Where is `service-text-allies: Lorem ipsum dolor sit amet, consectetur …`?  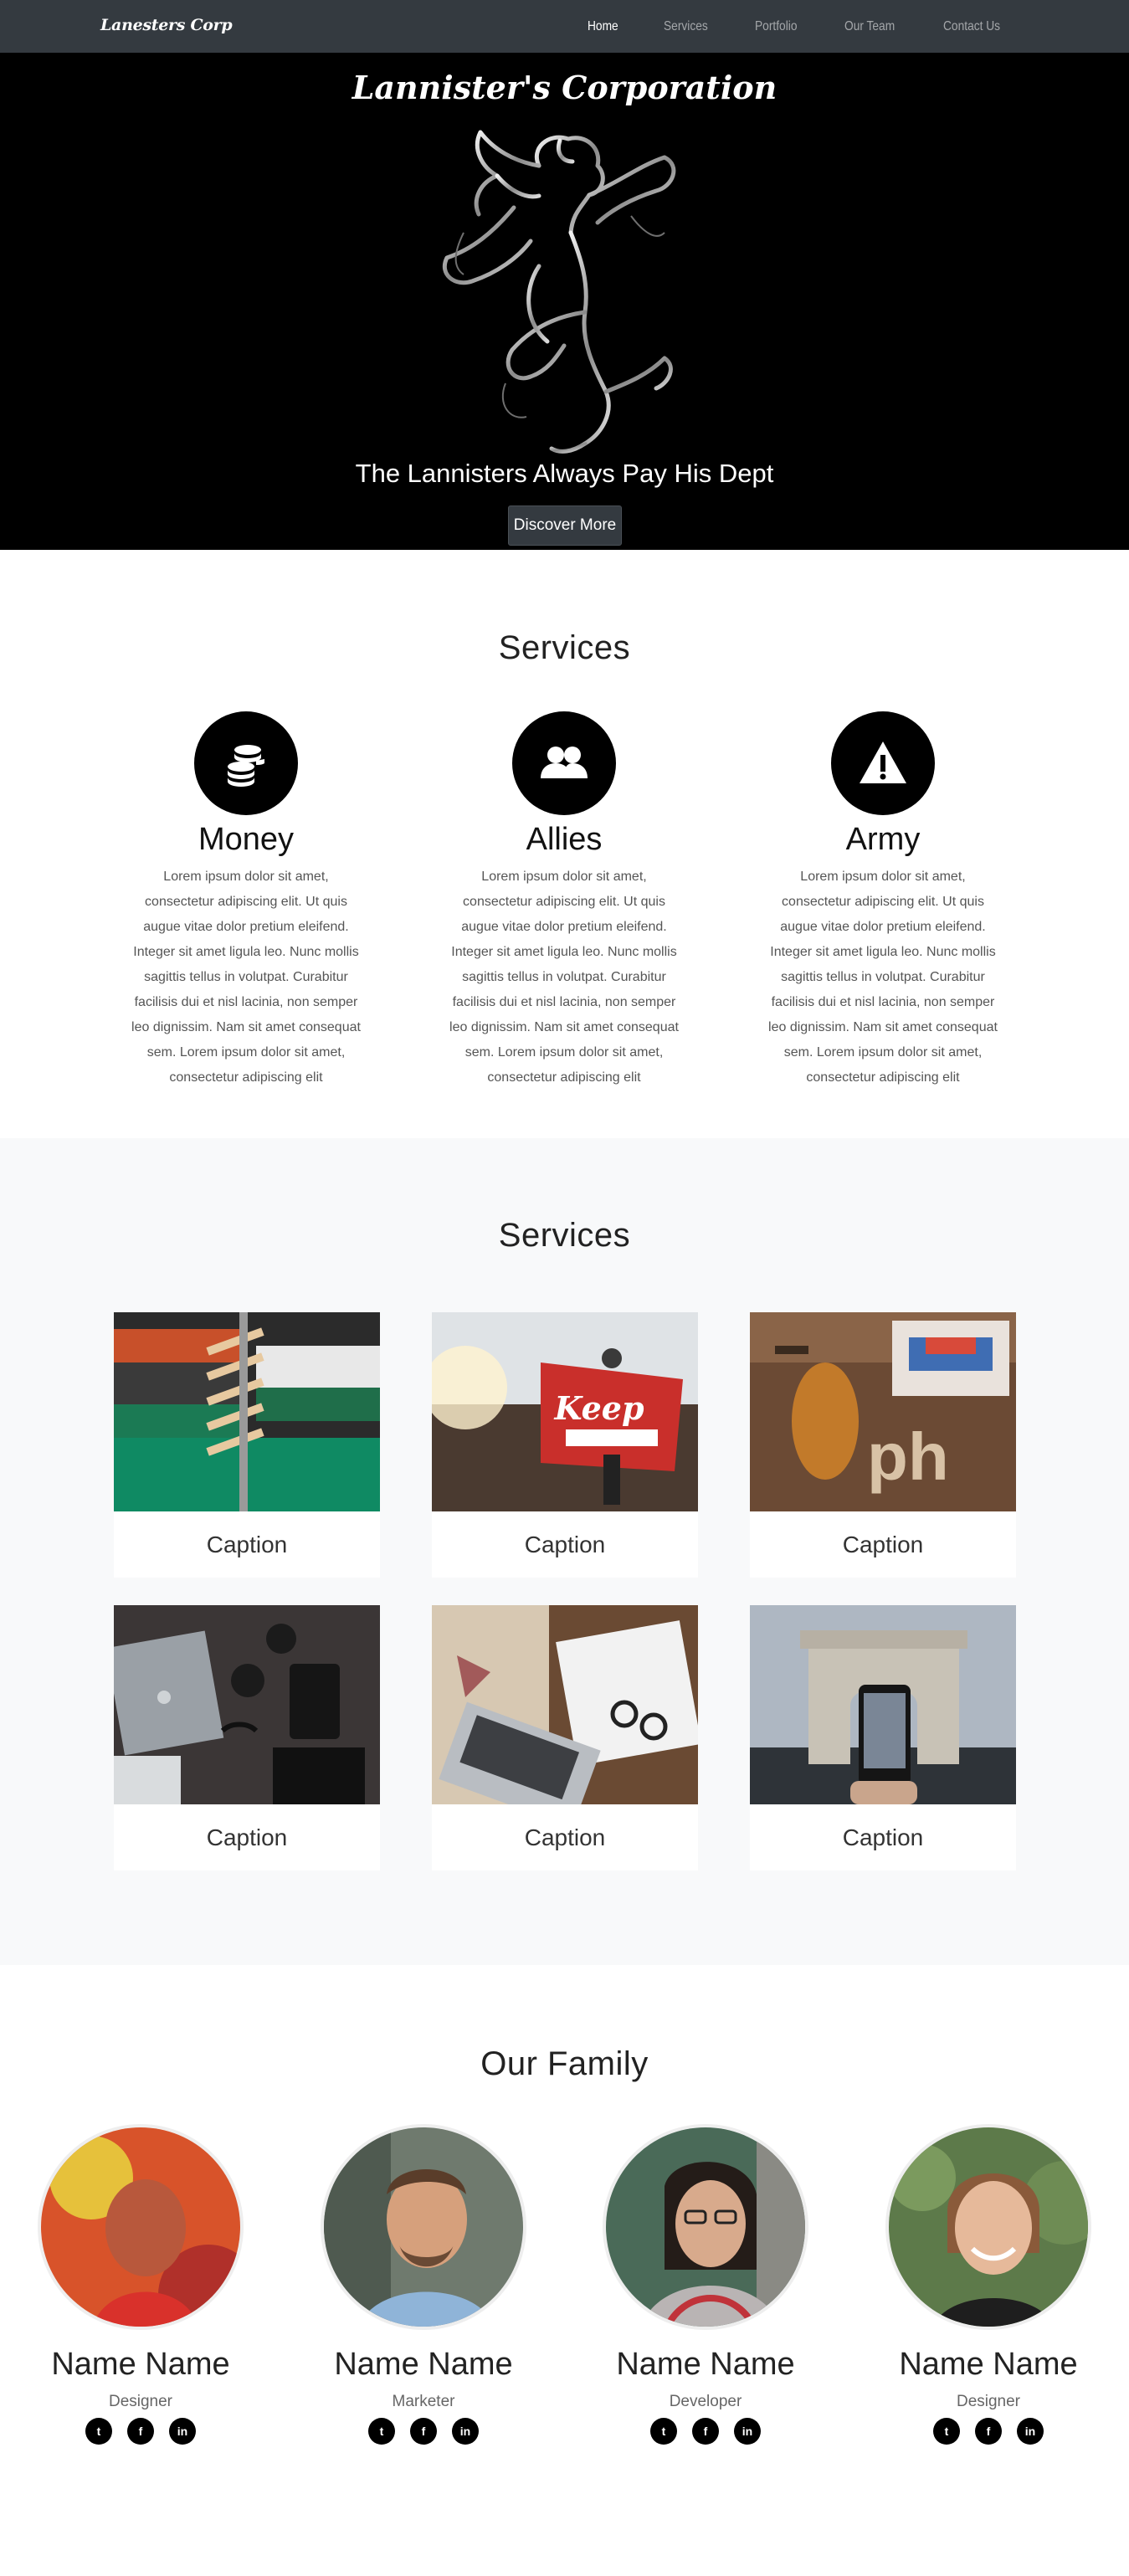 service-text-allies: Lorem ipsum dolor sit amet, consectetur … is located at coordinates (564, 977).